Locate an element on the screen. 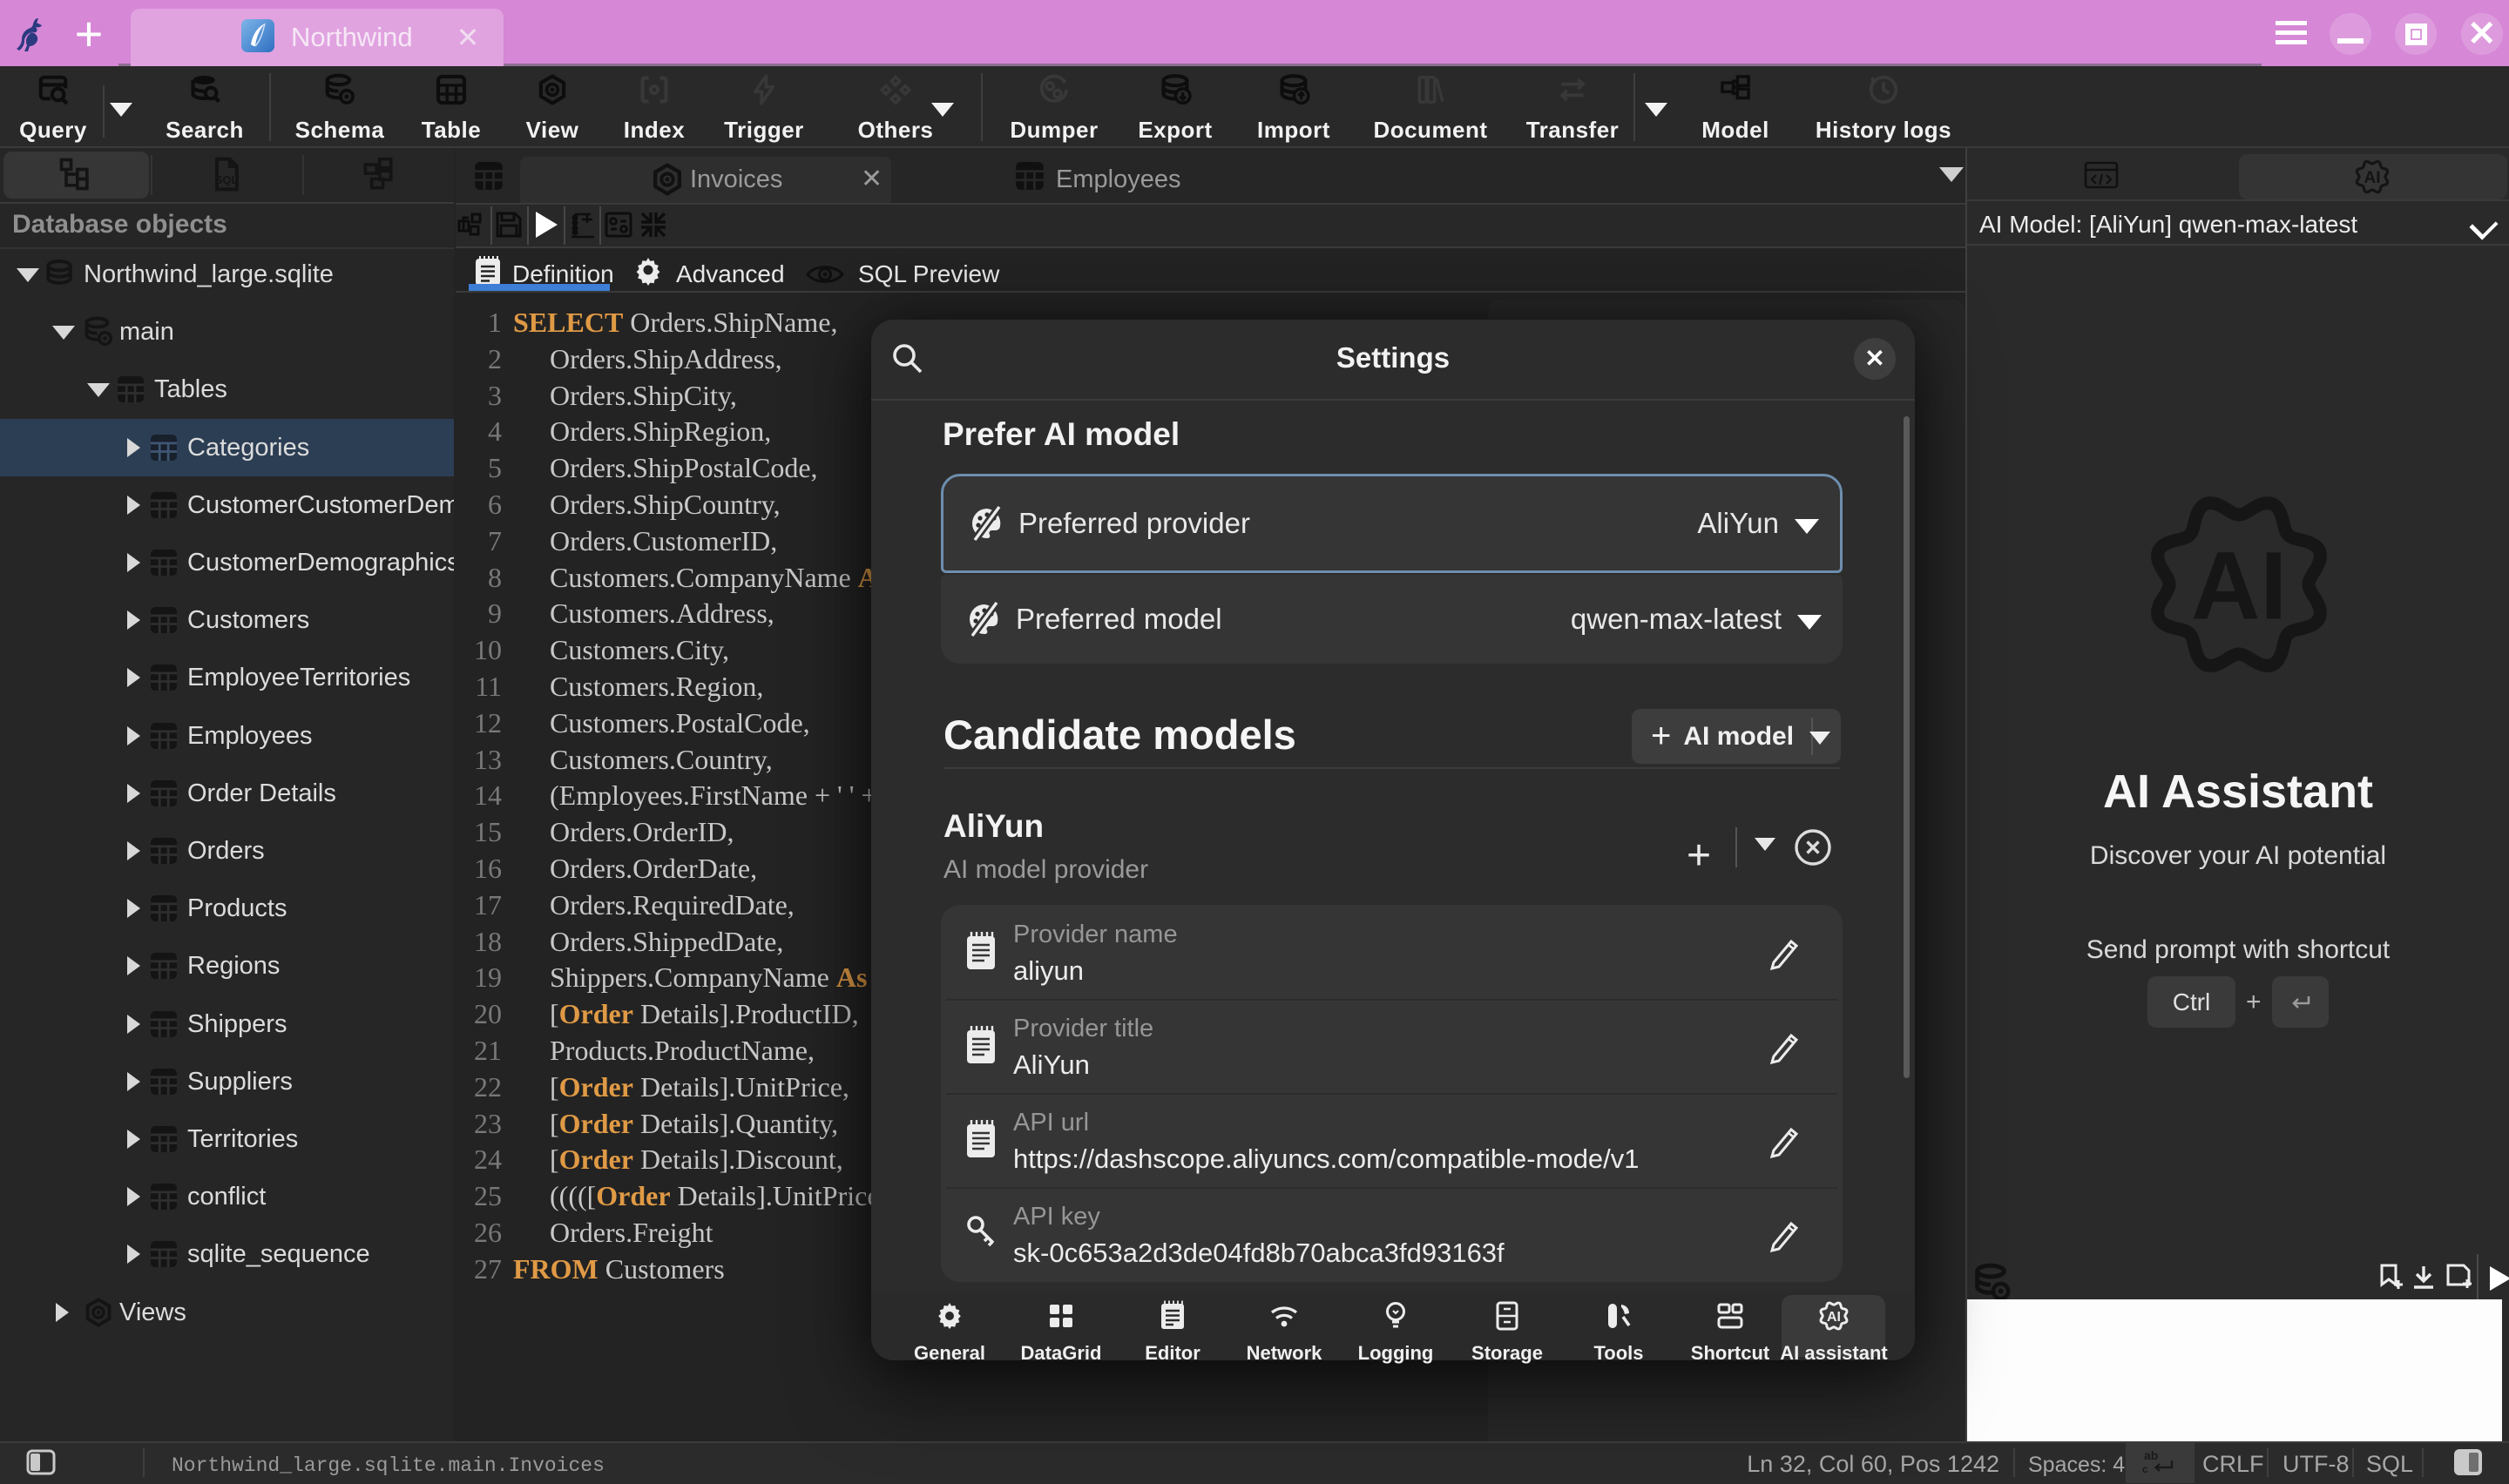  svg-text: c is located at coordinates (2145, 1469).